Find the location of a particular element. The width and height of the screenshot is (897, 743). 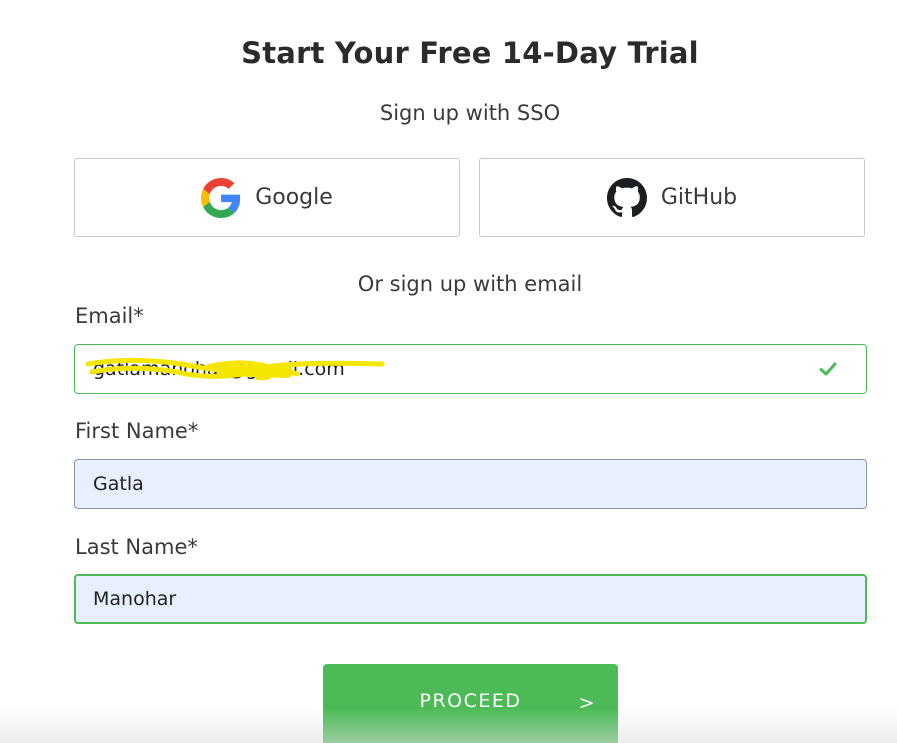

email-value: gatlamanohar@gmail.com is located at coordinates (219, 369).